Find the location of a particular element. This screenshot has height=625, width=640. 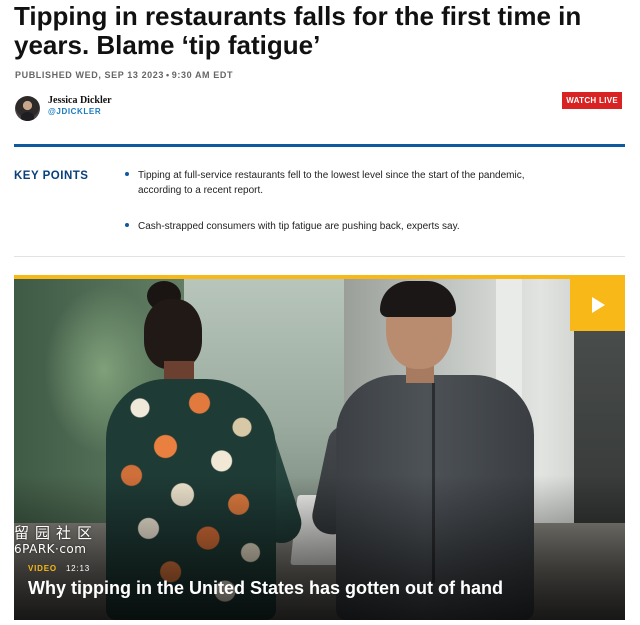

author-handle: @JDICKLER is located at coordinates (74, 111).